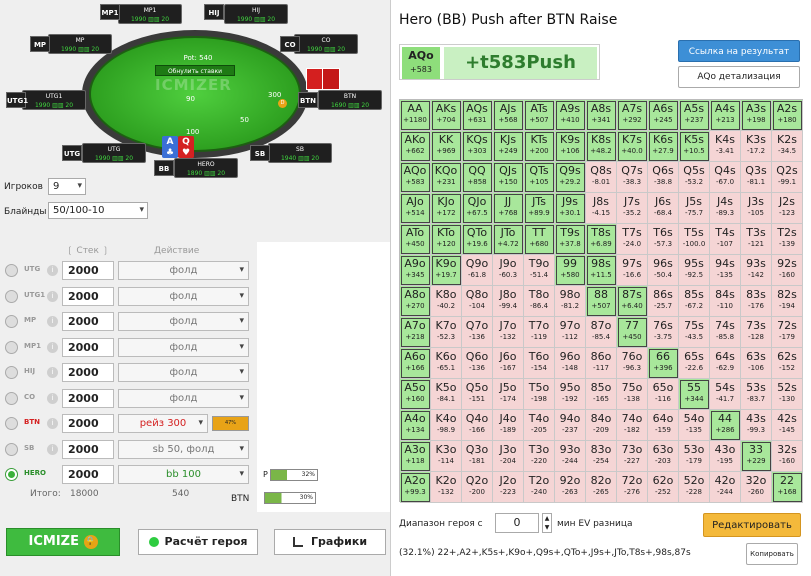 This screenshot has width=811, height=576. What do you see at coordinates (539, 425) in the screenshot?
I see `range-cell: T4o -205` at bounding box center [539, 425].